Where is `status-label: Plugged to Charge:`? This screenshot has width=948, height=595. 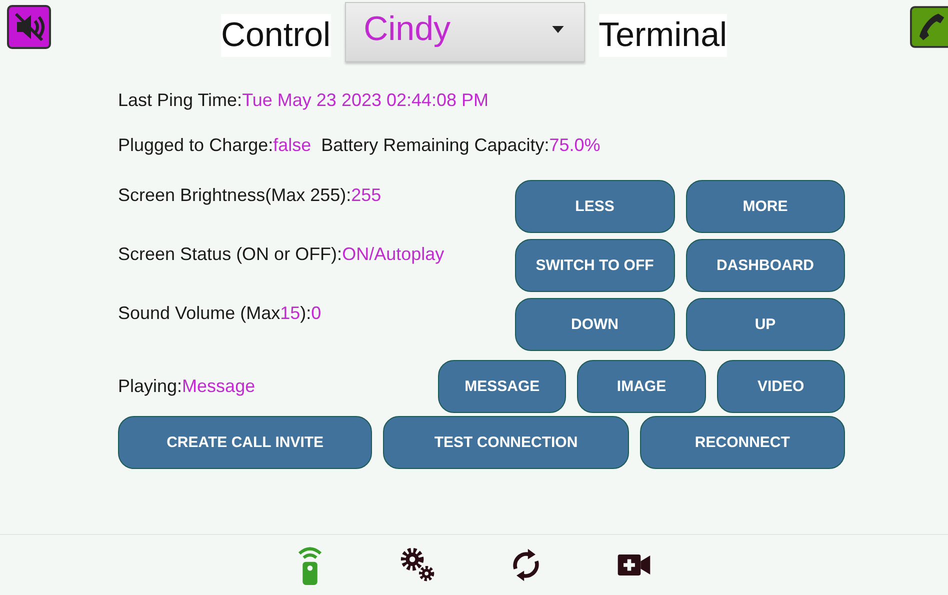 status-label: Plugged to Charge: is located at coordinates (196, 145).